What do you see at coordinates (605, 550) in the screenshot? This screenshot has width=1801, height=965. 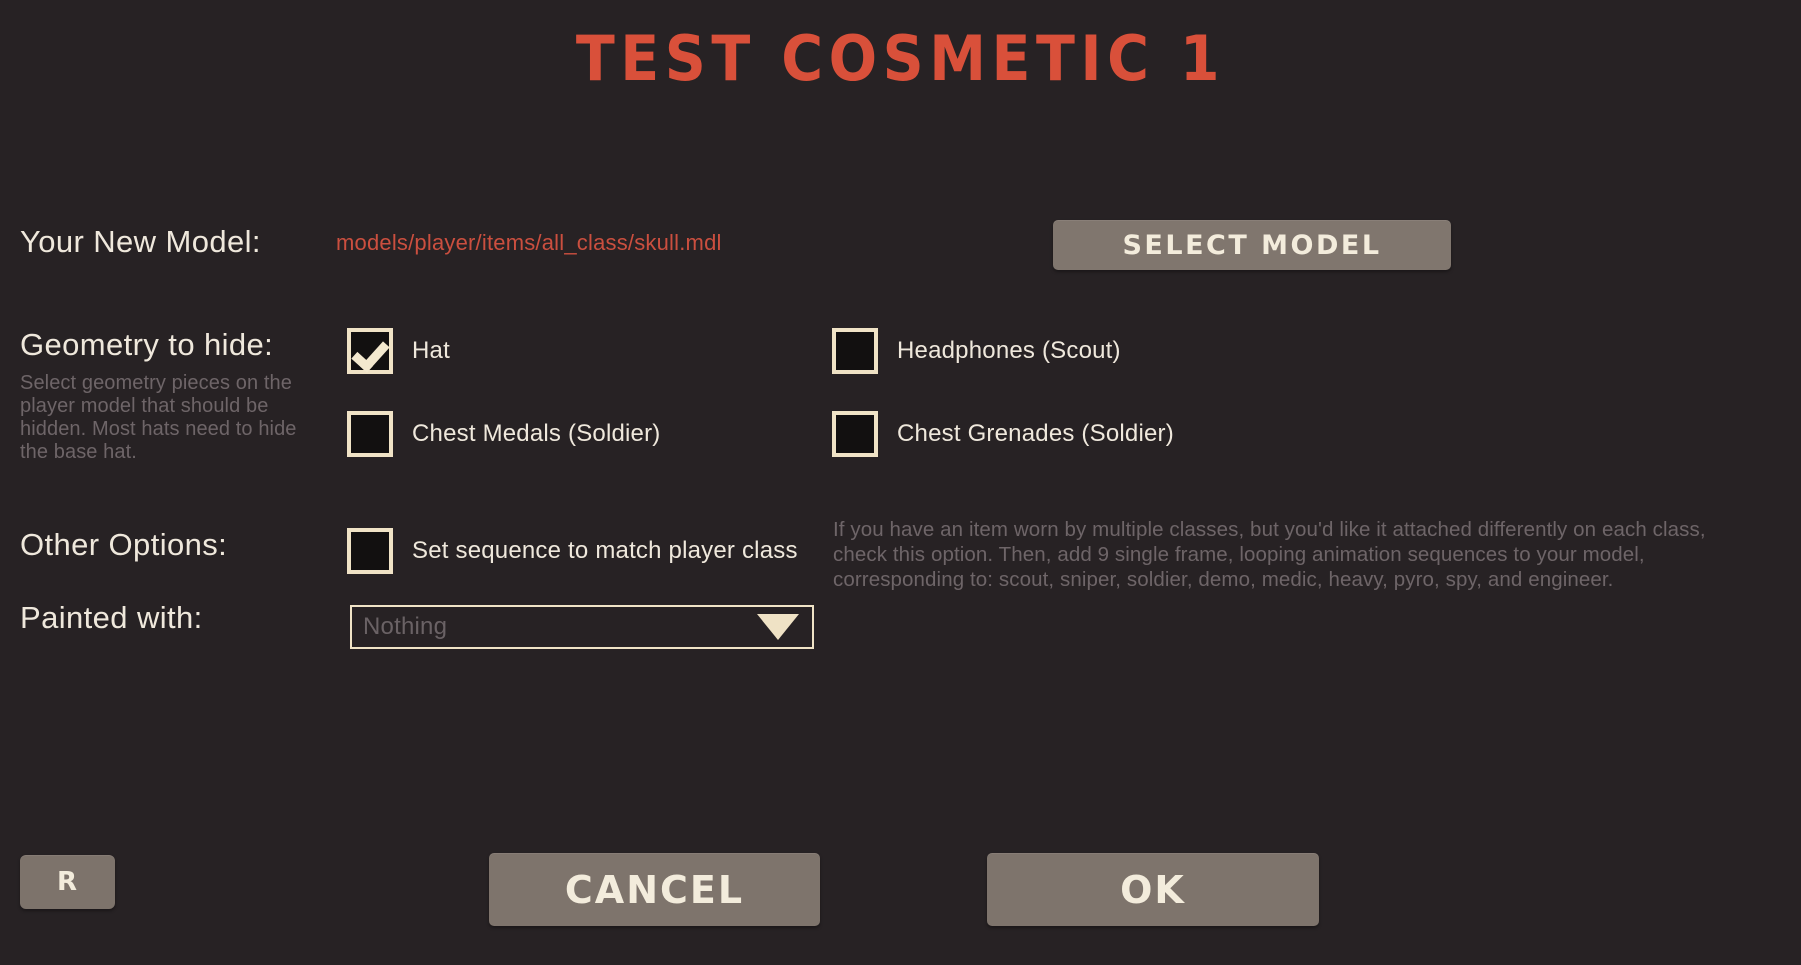 I see `checkbox-label-set-sequence: Set sequence to match player class` at bounding box center [605, 550].